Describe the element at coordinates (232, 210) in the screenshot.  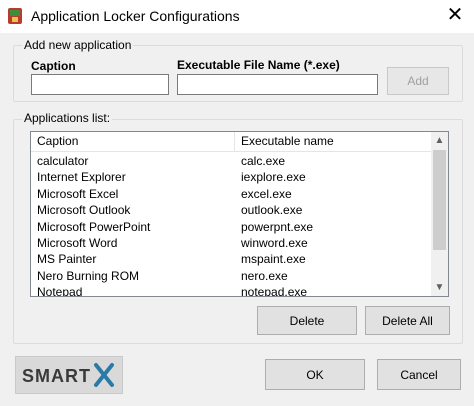
I see `table-row: Microsoft Outlook outlook.exe` at that location.